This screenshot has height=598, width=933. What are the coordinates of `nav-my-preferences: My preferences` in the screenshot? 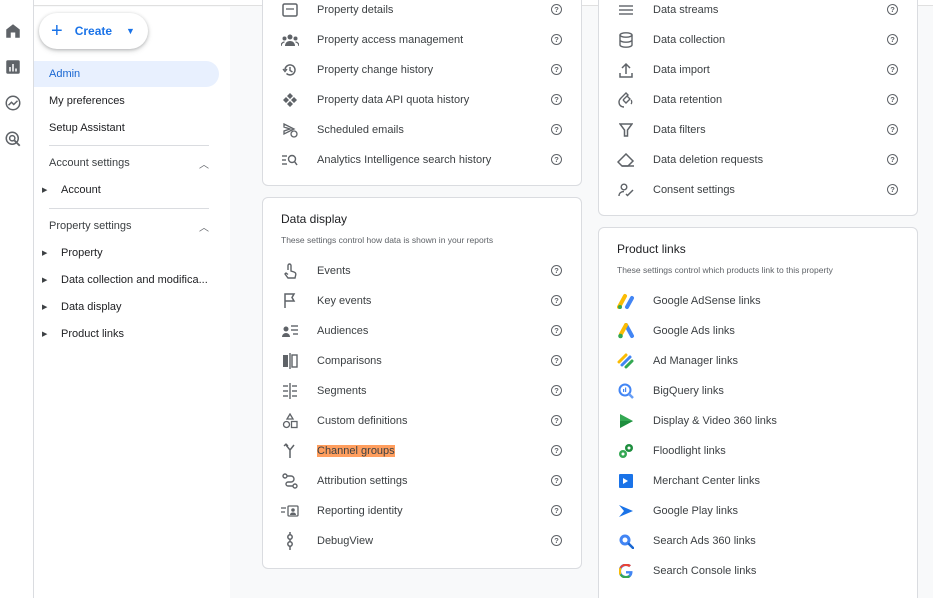 It's located at (126, 101).